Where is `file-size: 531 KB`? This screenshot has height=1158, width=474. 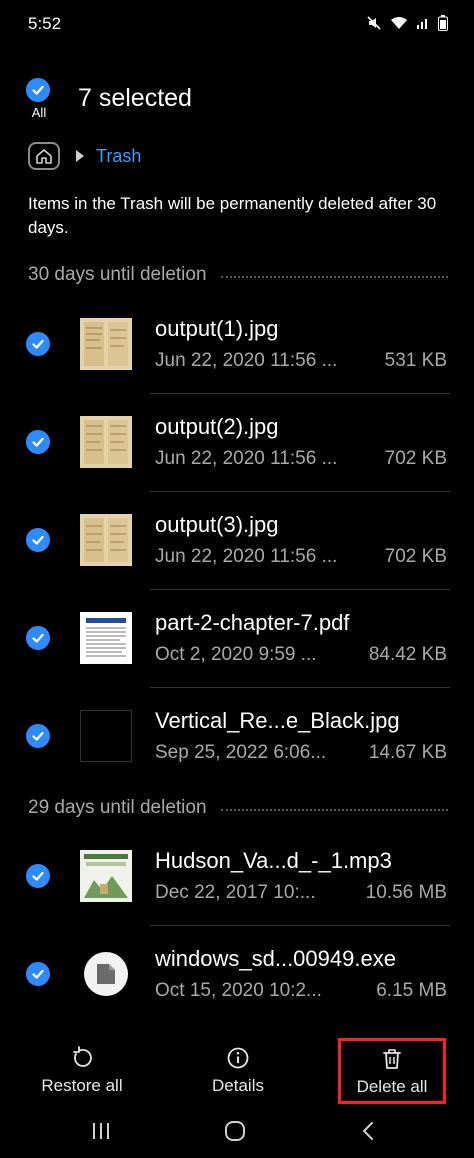 file-size: 531 KB is located at coordinates (415, 360).